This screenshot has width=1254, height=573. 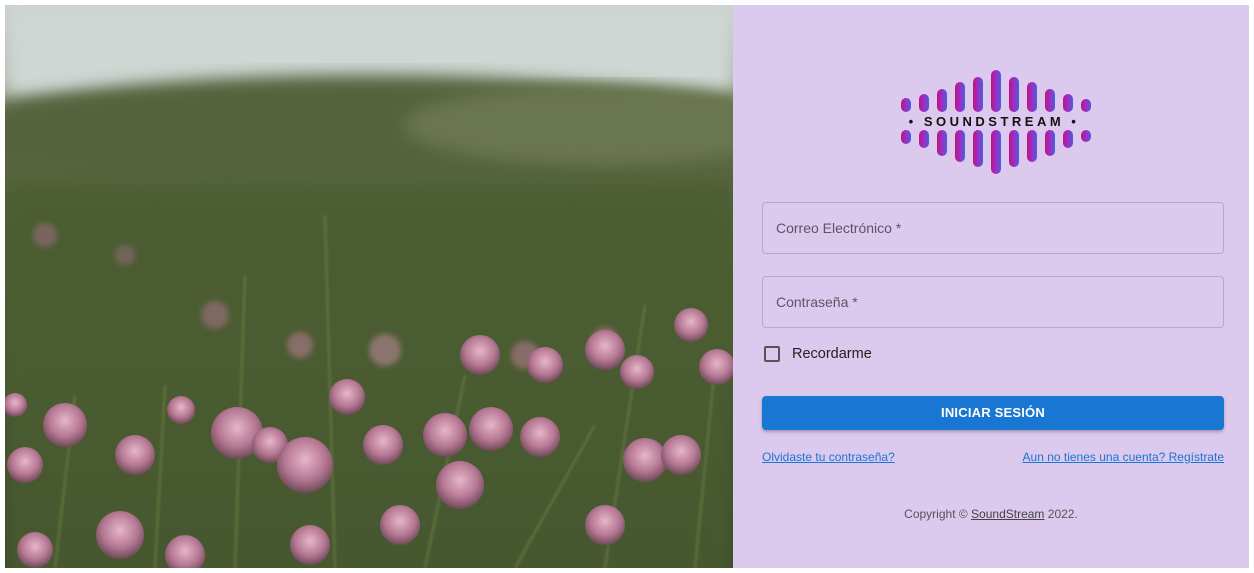 What do you see at coordinates (832, 354) in the screenshot?
I see `remember-label: Recordarme` at bounding box center [832, 354].